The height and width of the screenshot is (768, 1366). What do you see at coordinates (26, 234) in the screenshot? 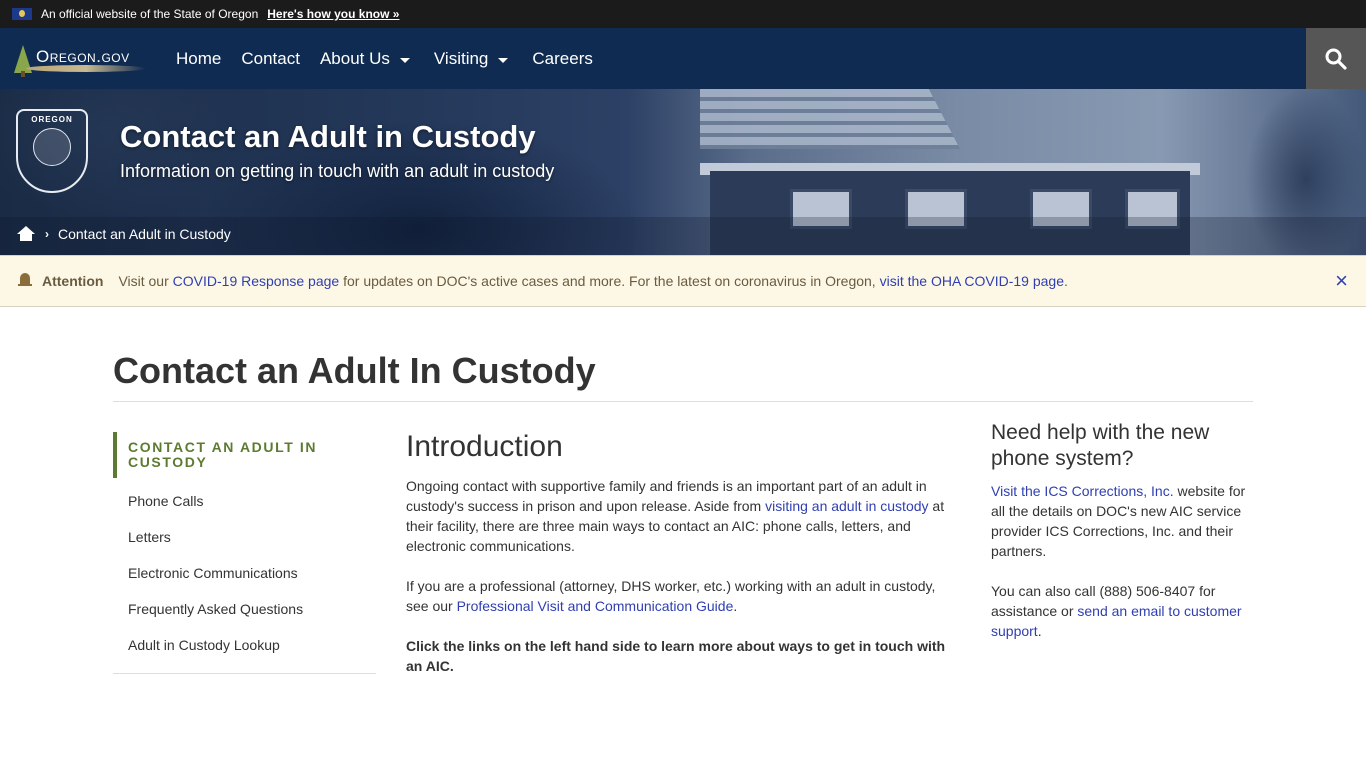
I see `home-icon` at bounding box center [26, 234].